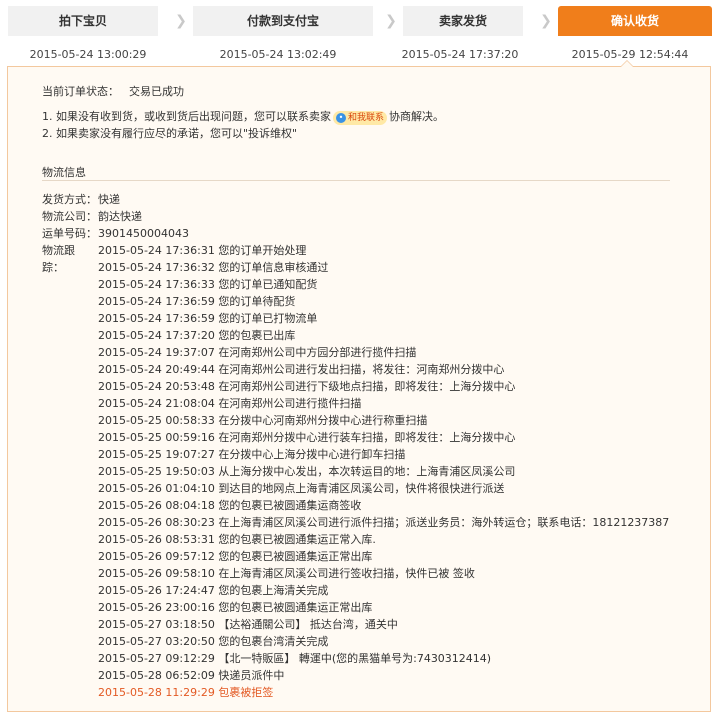 Image resolution: width=720 pixels, height=726 pixels. Describe the element at coordinates (109, 199) in the screenshot. I see `field-value: 快递` at that location.